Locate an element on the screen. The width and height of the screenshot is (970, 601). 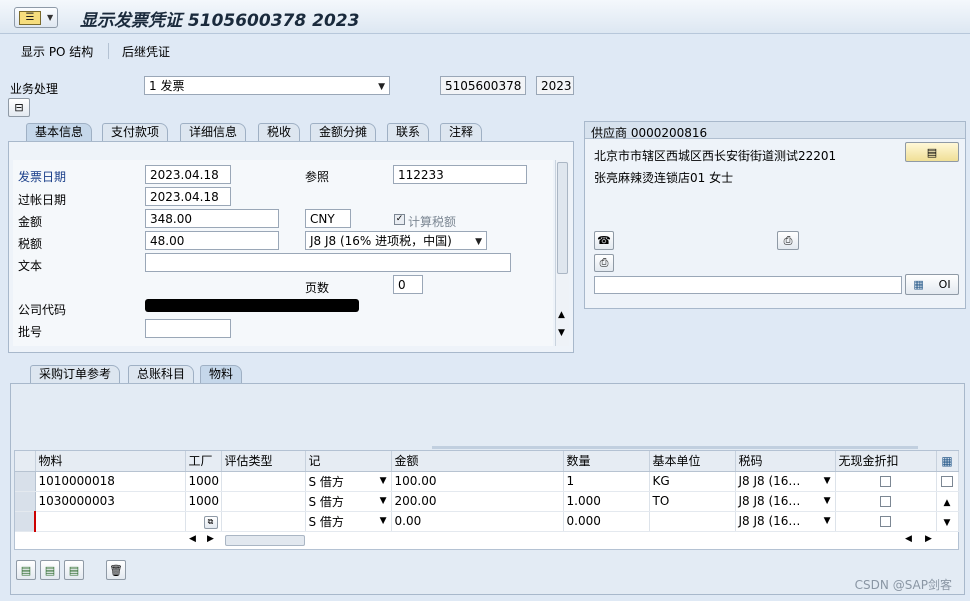
delete-row-button: 🗑 is located at coordinates (116, 570).